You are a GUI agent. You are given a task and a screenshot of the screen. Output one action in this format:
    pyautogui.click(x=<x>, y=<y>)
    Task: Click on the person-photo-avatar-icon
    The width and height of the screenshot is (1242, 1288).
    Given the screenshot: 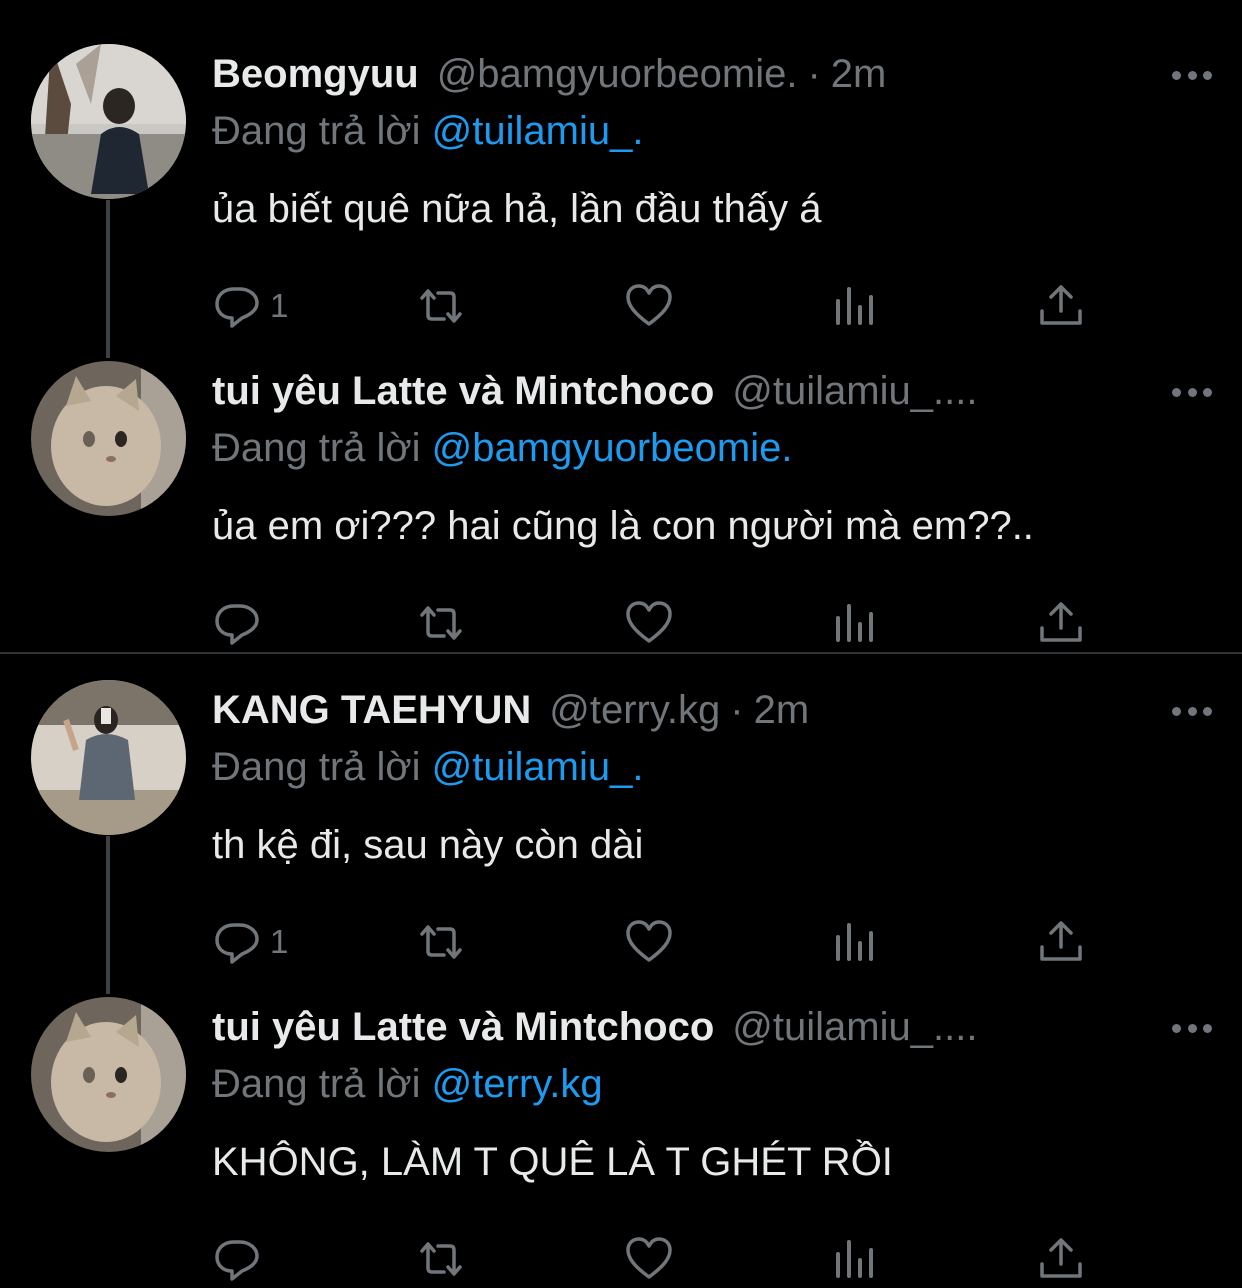 What is the action you would take?
    pyautogui.click(x=108, y=121)
    